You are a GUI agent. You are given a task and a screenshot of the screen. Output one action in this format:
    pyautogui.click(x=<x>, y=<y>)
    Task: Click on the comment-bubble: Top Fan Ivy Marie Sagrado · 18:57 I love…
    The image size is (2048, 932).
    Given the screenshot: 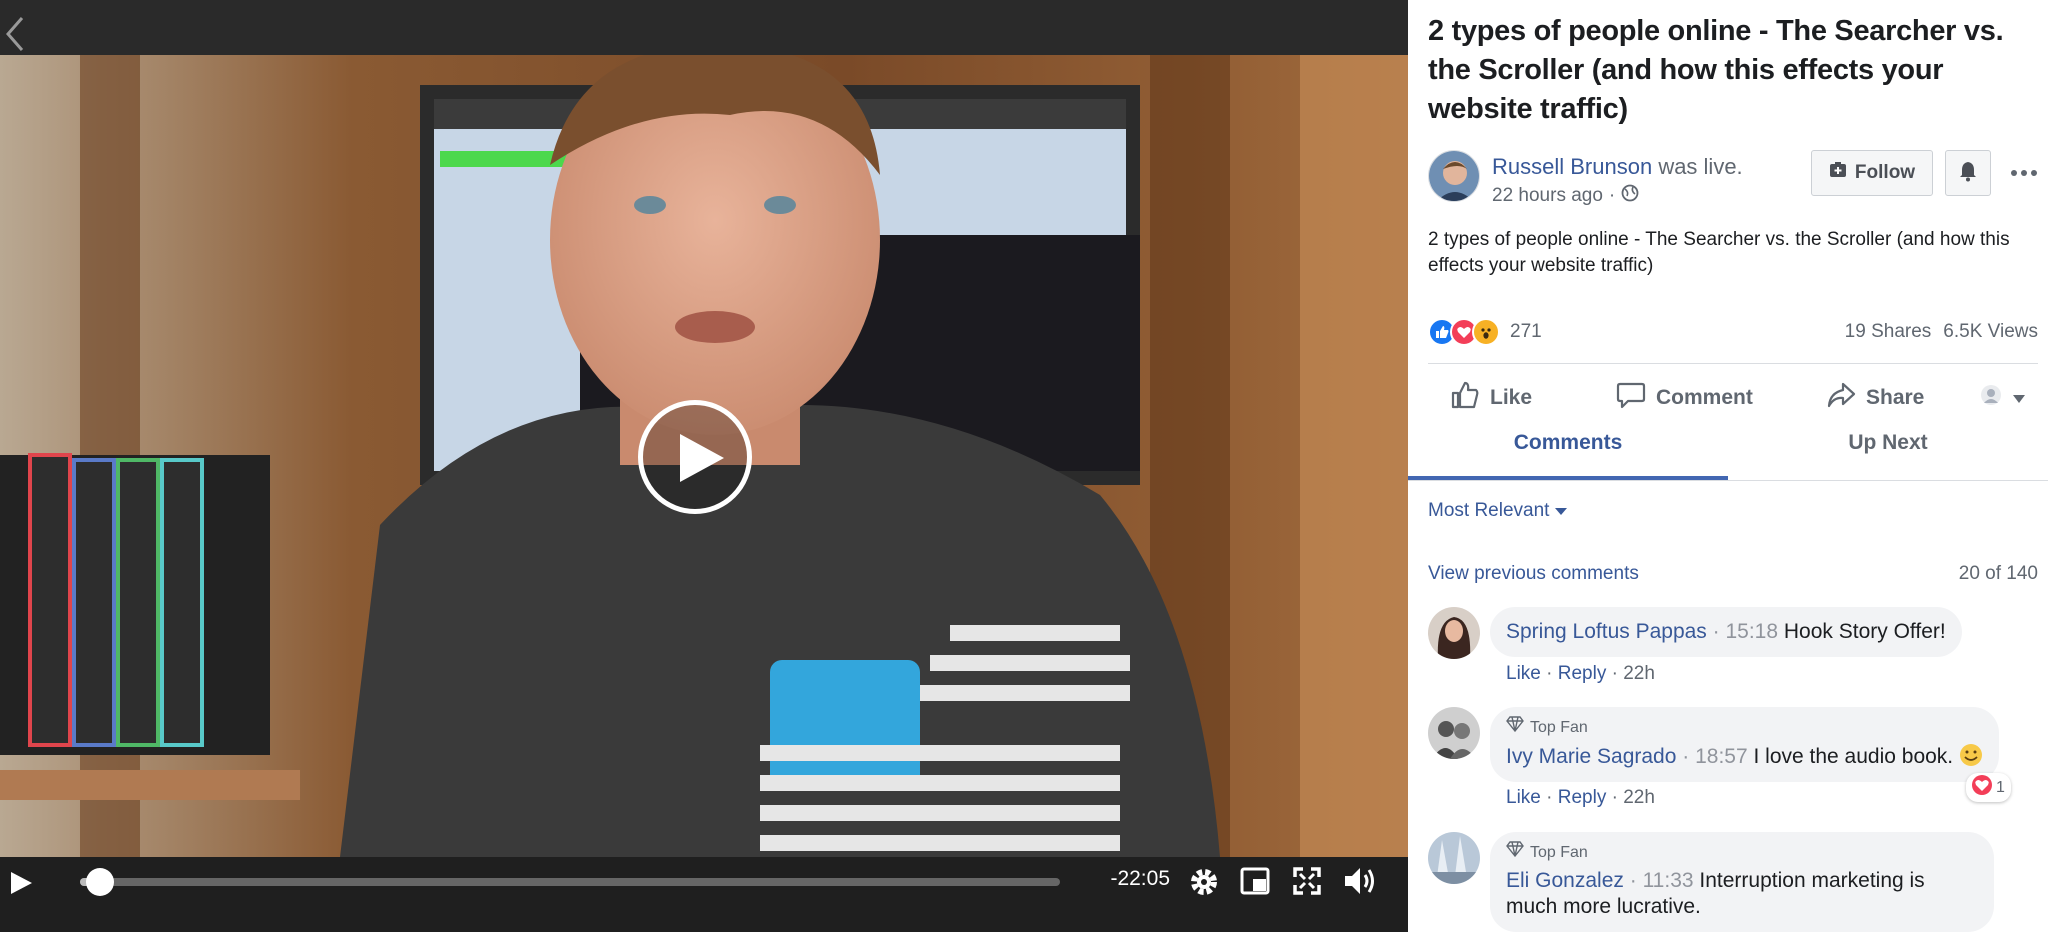 What is the action you would take?
    pyautogui.click(x=1744, y=744)
    